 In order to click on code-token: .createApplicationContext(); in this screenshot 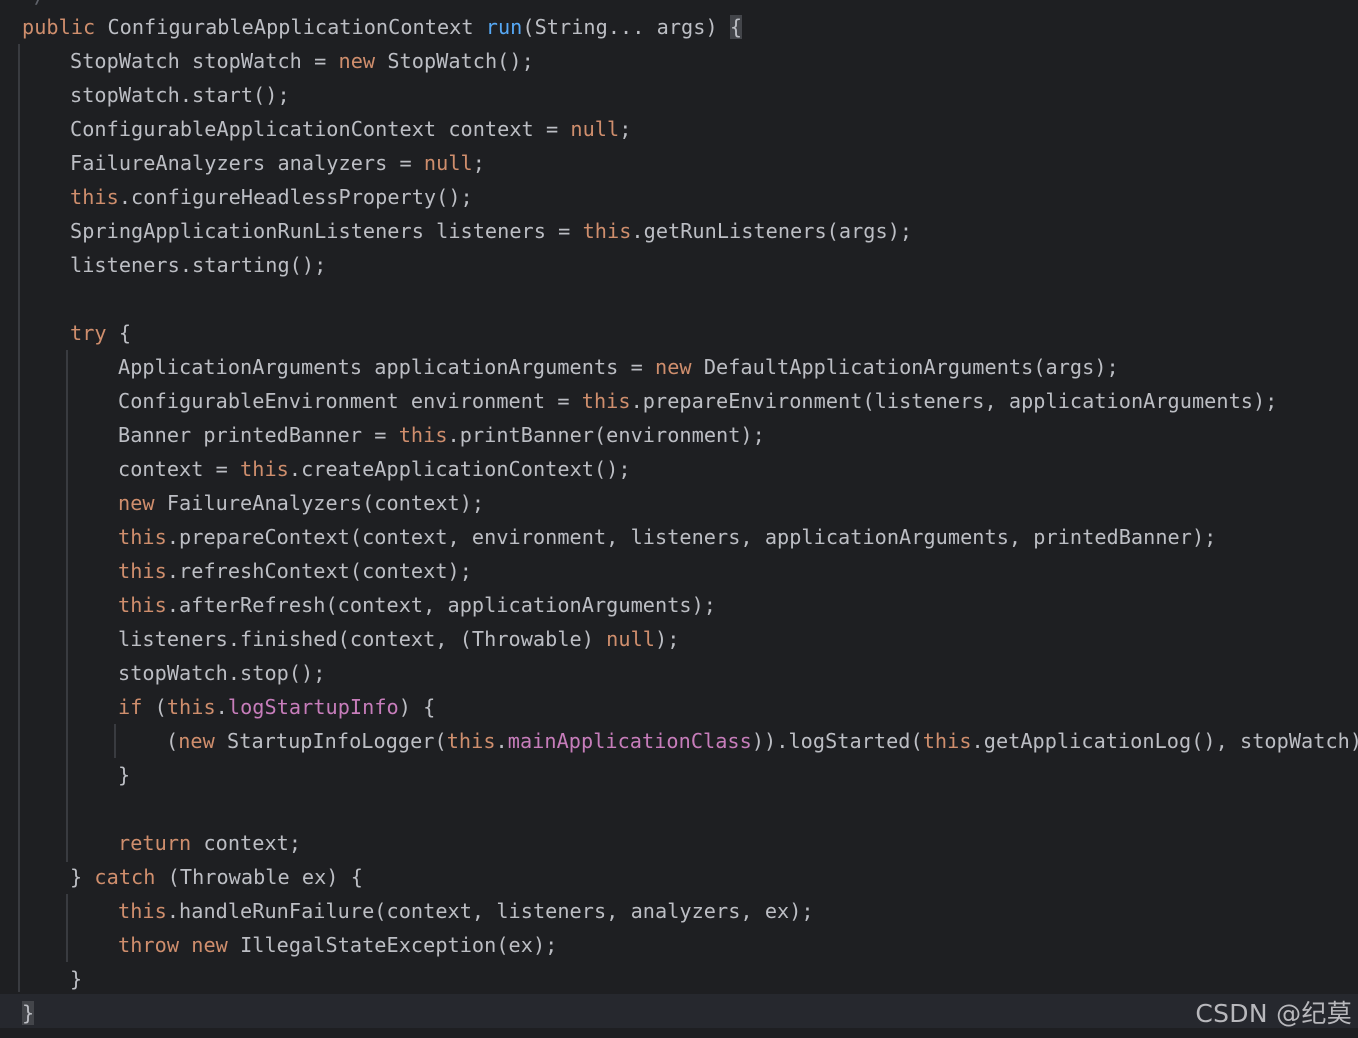, I will do `click(459, 469)`.